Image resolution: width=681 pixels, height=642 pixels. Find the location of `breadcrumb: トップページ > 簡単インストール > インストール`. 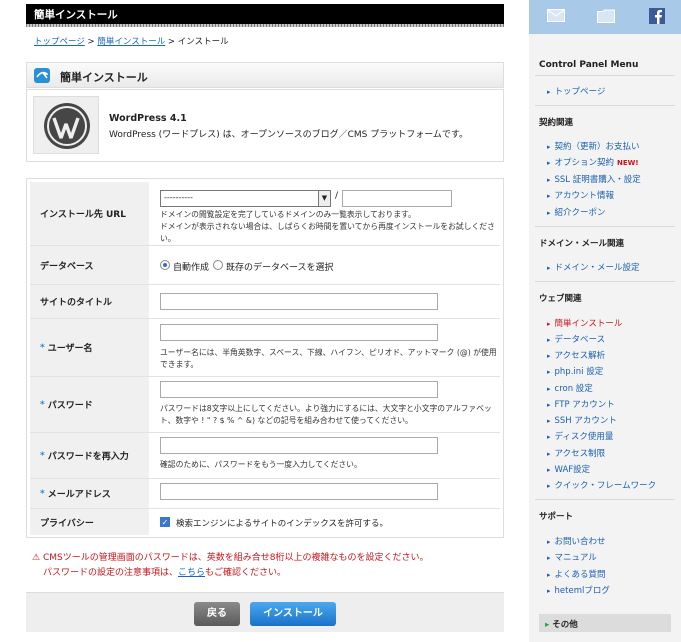

breadcrumb: トップページ > 簡単インストール > インストール is located at coordinates (131, 41).